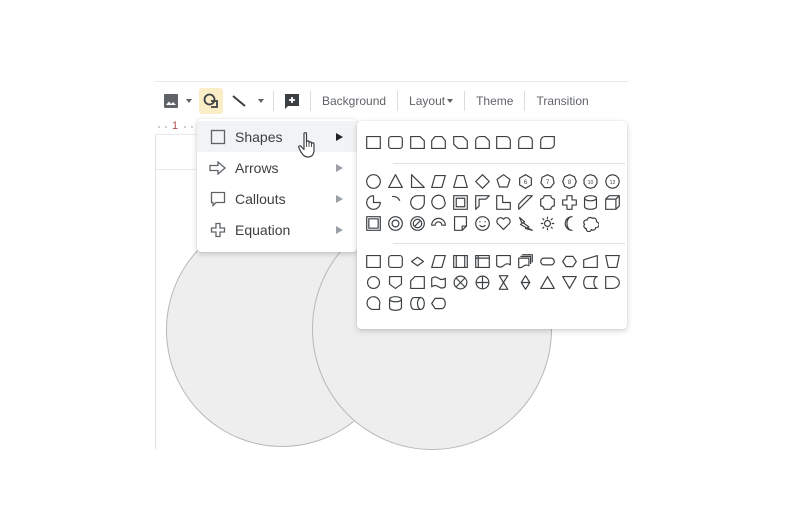  Describe the element at coordinates (277, 167) in the screenshot. I see `menu-item-arrows: Arrows` at that location.